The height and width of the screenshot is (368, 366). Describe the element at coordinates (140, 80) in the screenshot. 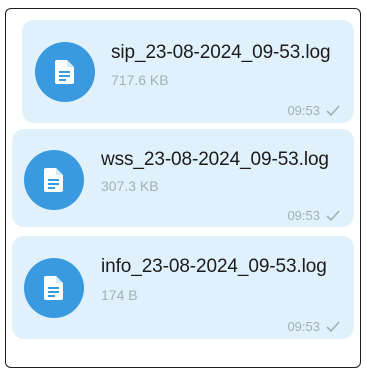

I see `file-size: 717.6 KB` at that location.